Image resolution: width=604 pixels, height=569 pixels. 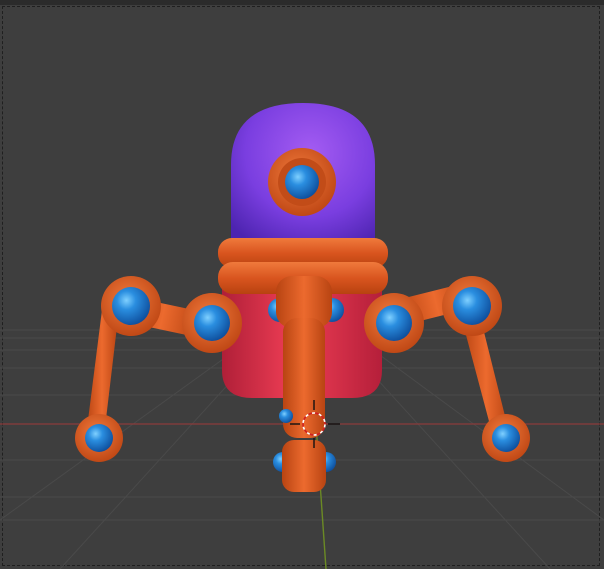 What do you see at coordinates (302, 182) in the screenshot?
I see `eye-ball` at bounding box center [302, 182].